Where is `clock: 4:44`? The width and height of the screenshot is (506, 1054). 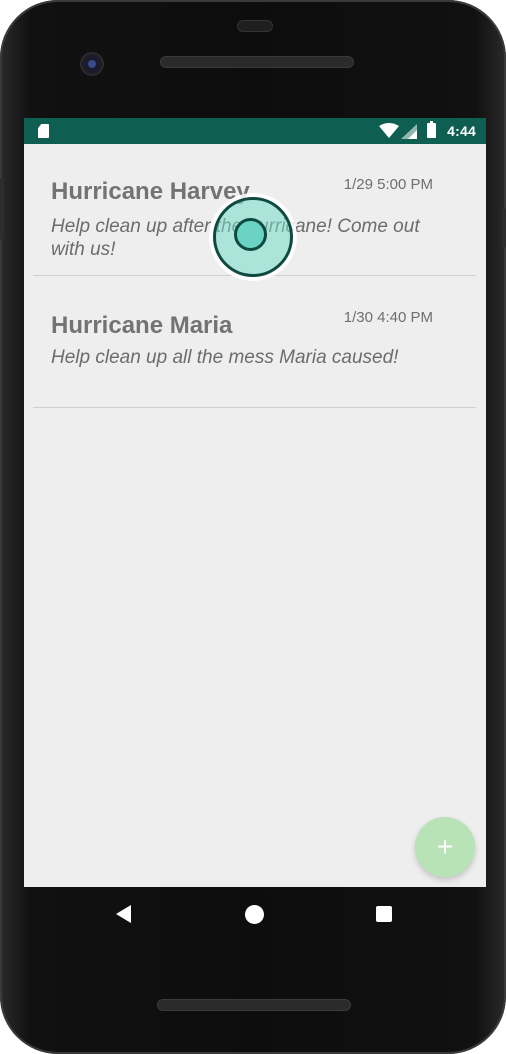
clock: 4:44 is located at coordinates (461, 131).